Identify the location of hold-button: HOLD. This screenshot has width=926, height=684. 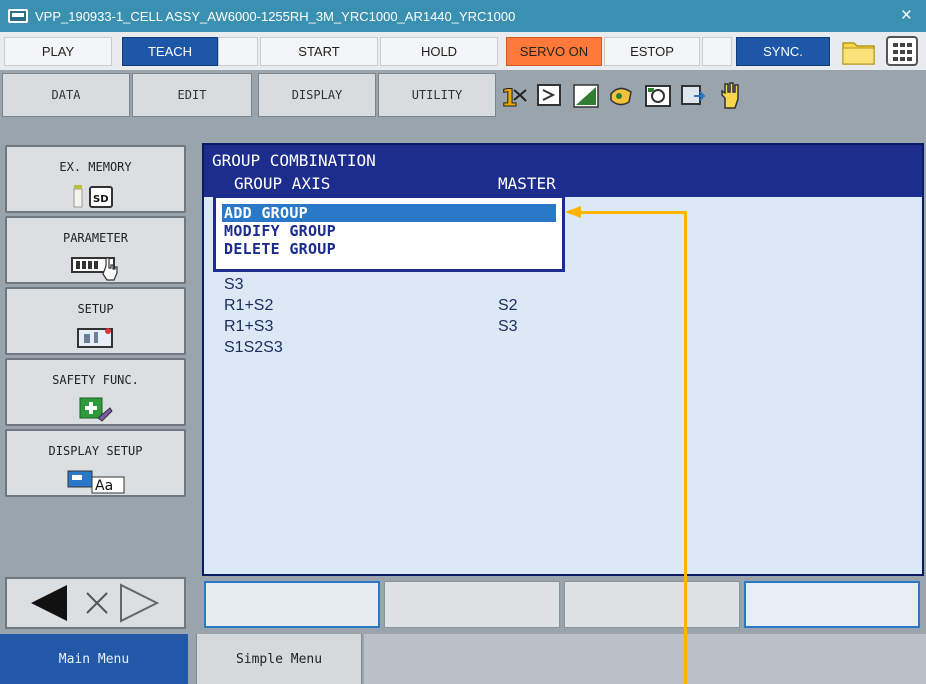
(439, 51).